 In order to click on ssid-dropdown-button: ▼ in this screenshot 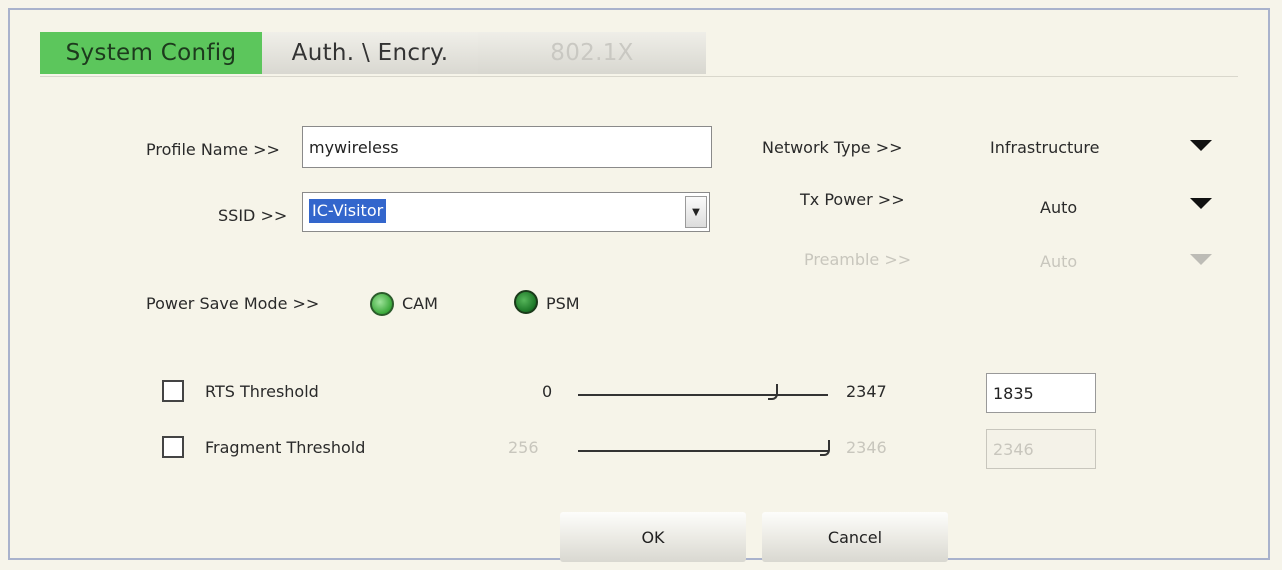, I will do `click(696, 212)`.